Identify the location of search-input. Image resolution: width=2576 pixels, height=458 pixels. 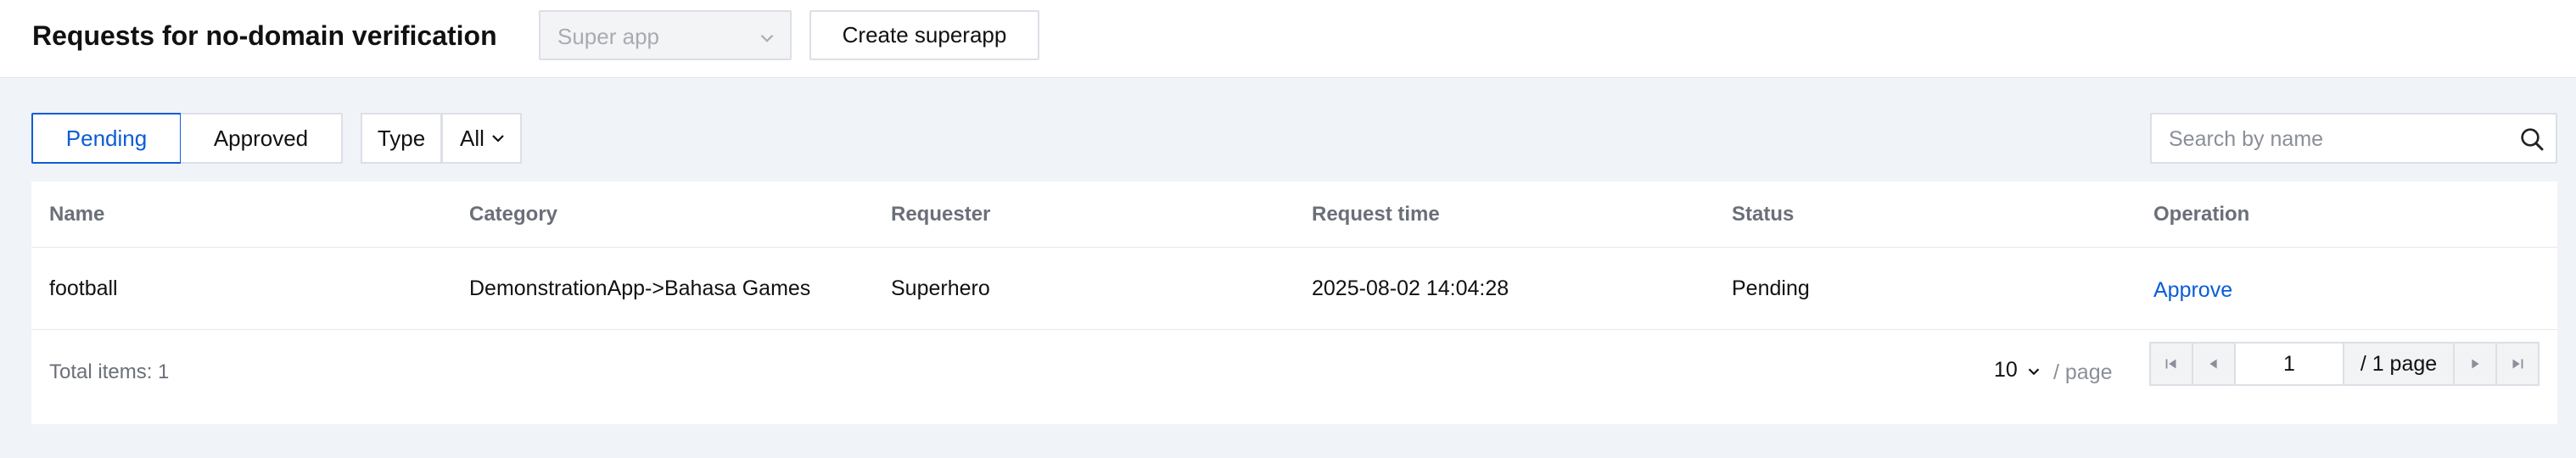
(2334, 139).